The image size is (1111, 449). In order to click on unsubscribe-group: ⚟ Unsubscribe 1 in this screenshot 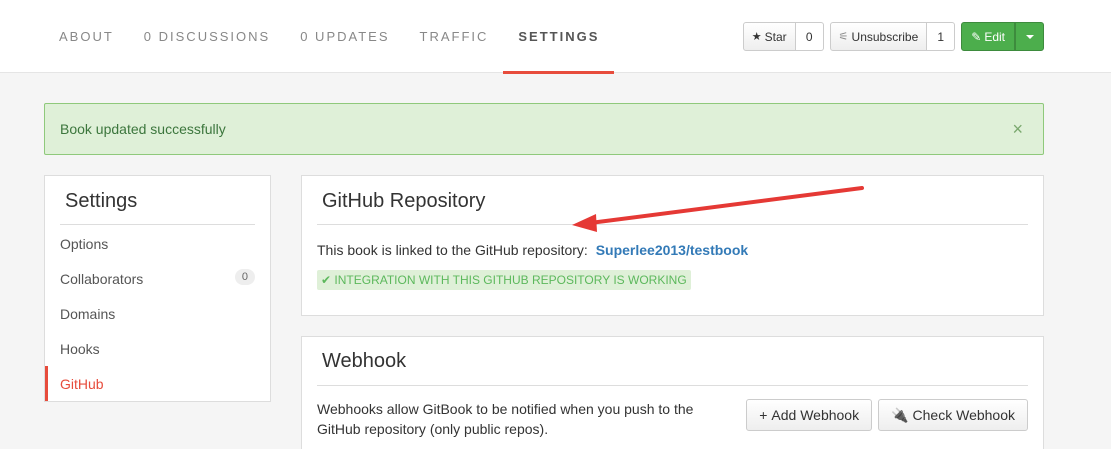, I will do `click(892, 36)`.